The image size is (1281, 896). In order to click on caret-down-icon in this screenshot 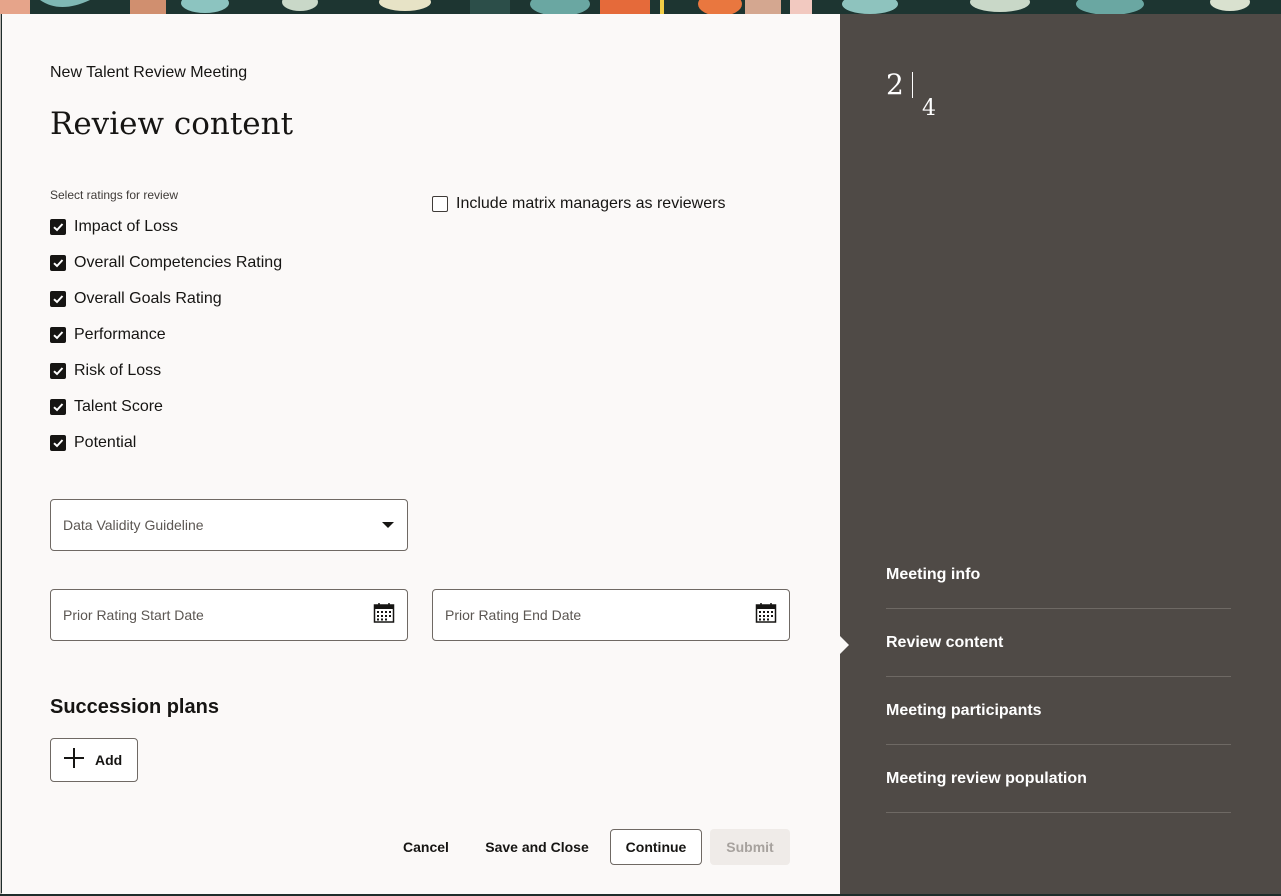, I will do `click(388, 525)`.